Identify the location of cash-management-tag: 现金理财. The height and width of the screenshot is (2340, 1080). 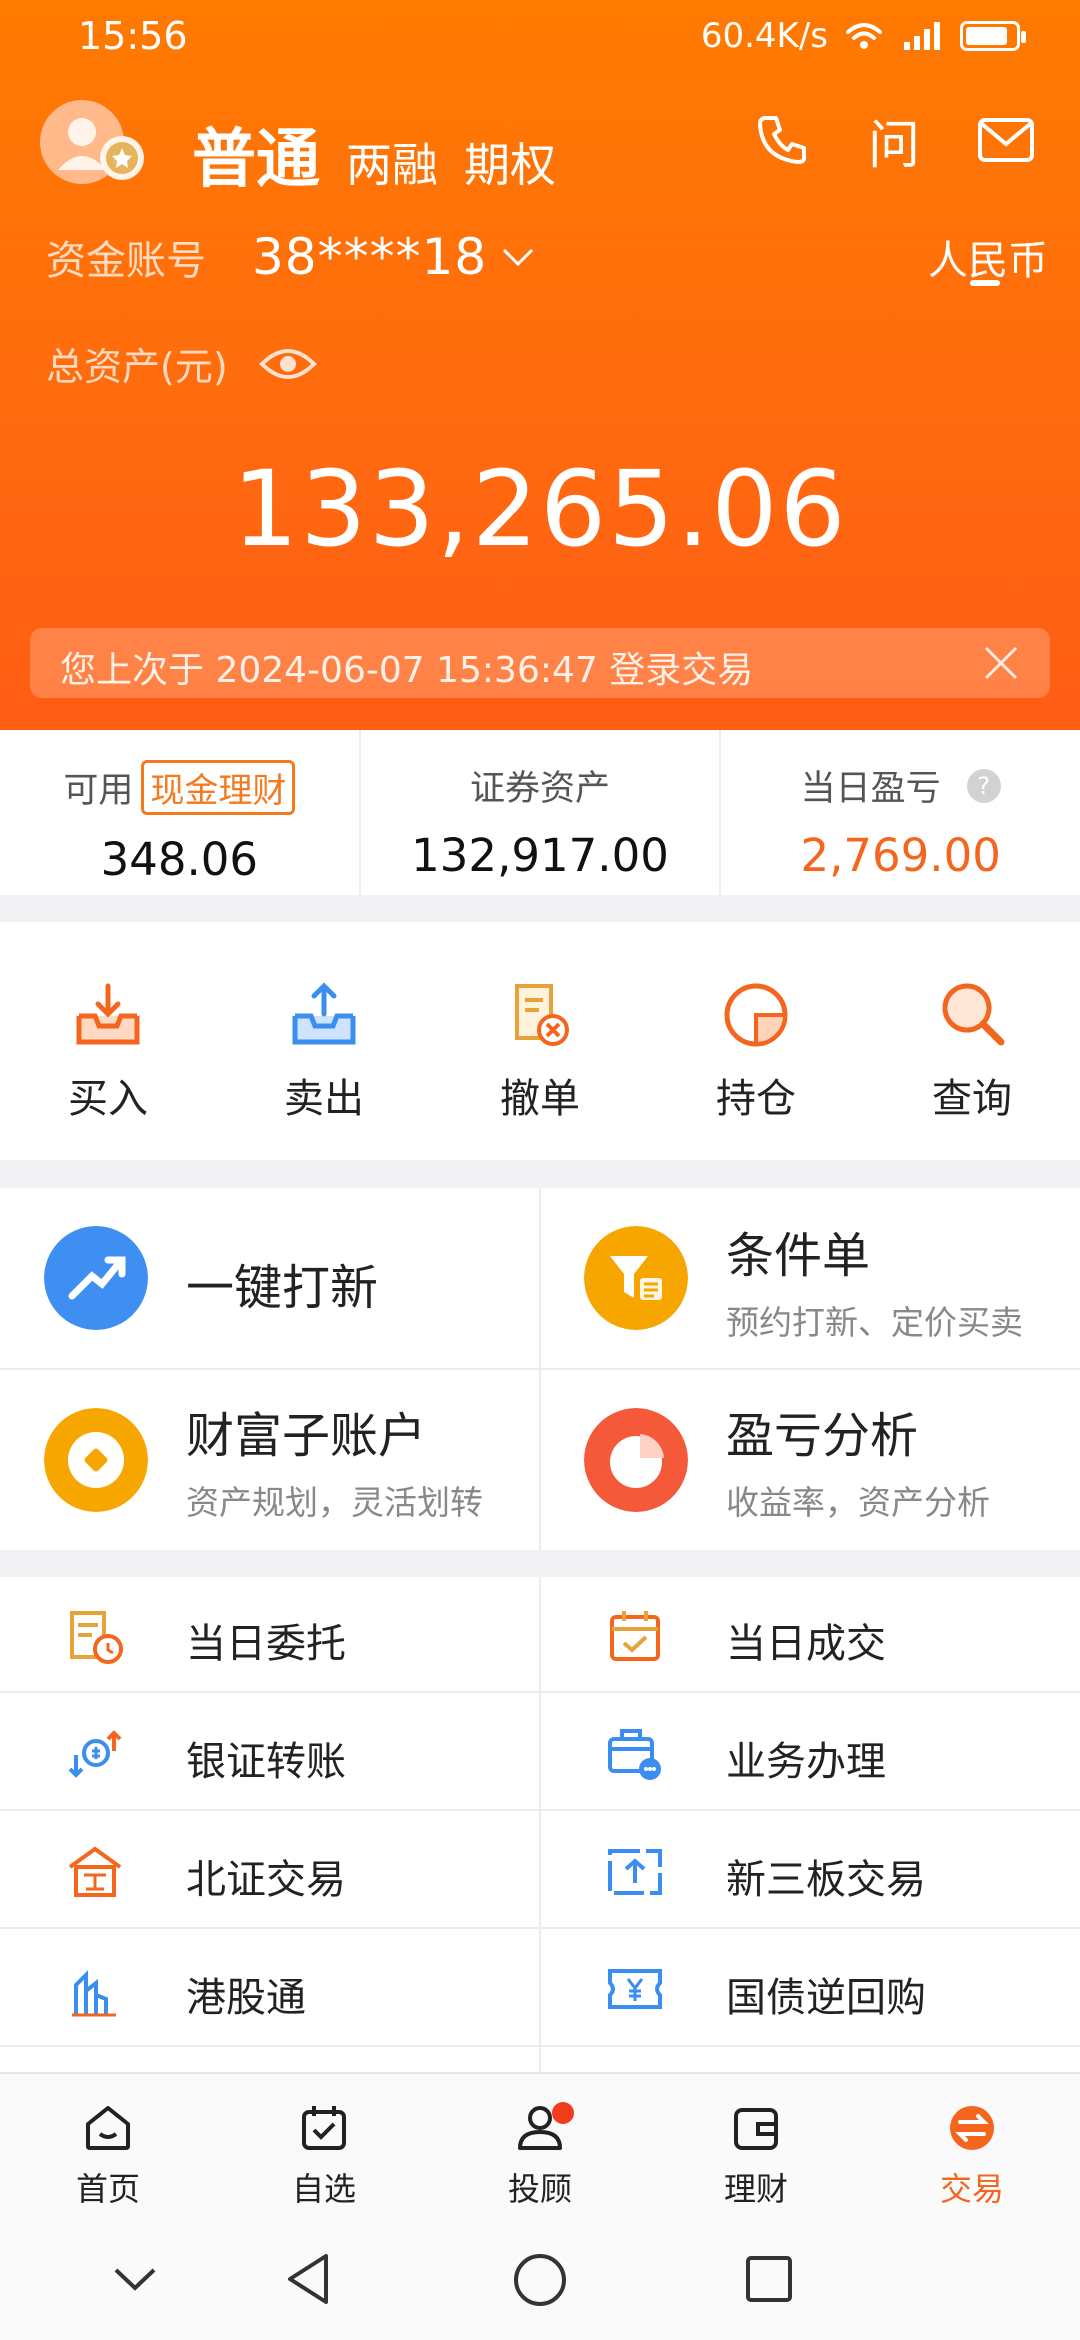
(218, 787).